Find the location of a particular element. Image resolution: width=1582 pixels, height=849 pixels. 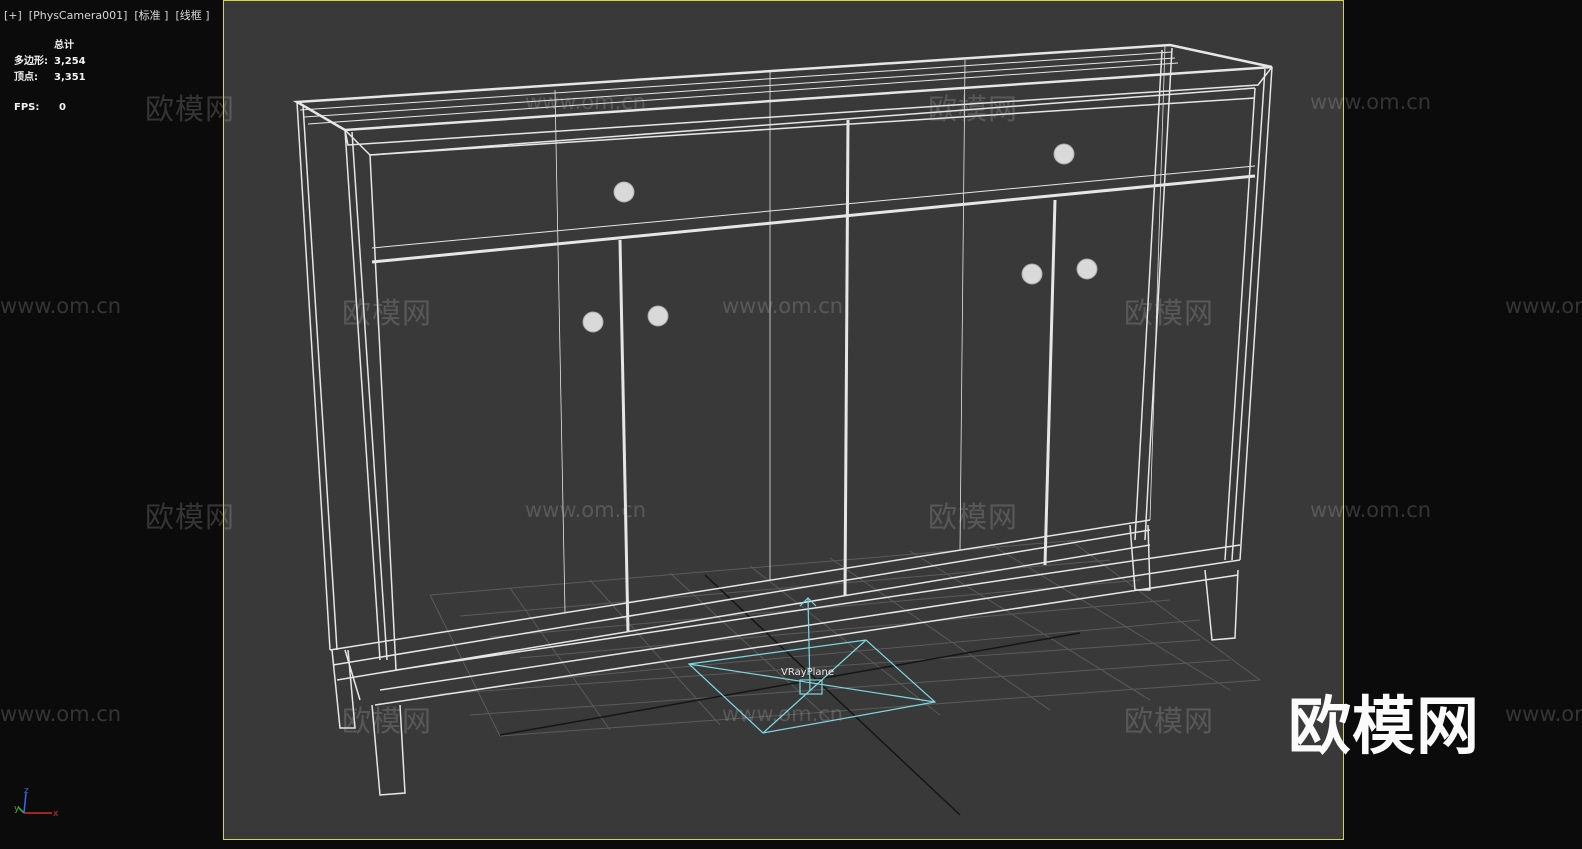

axis-x-label: x is located at coordinates (56, 814).